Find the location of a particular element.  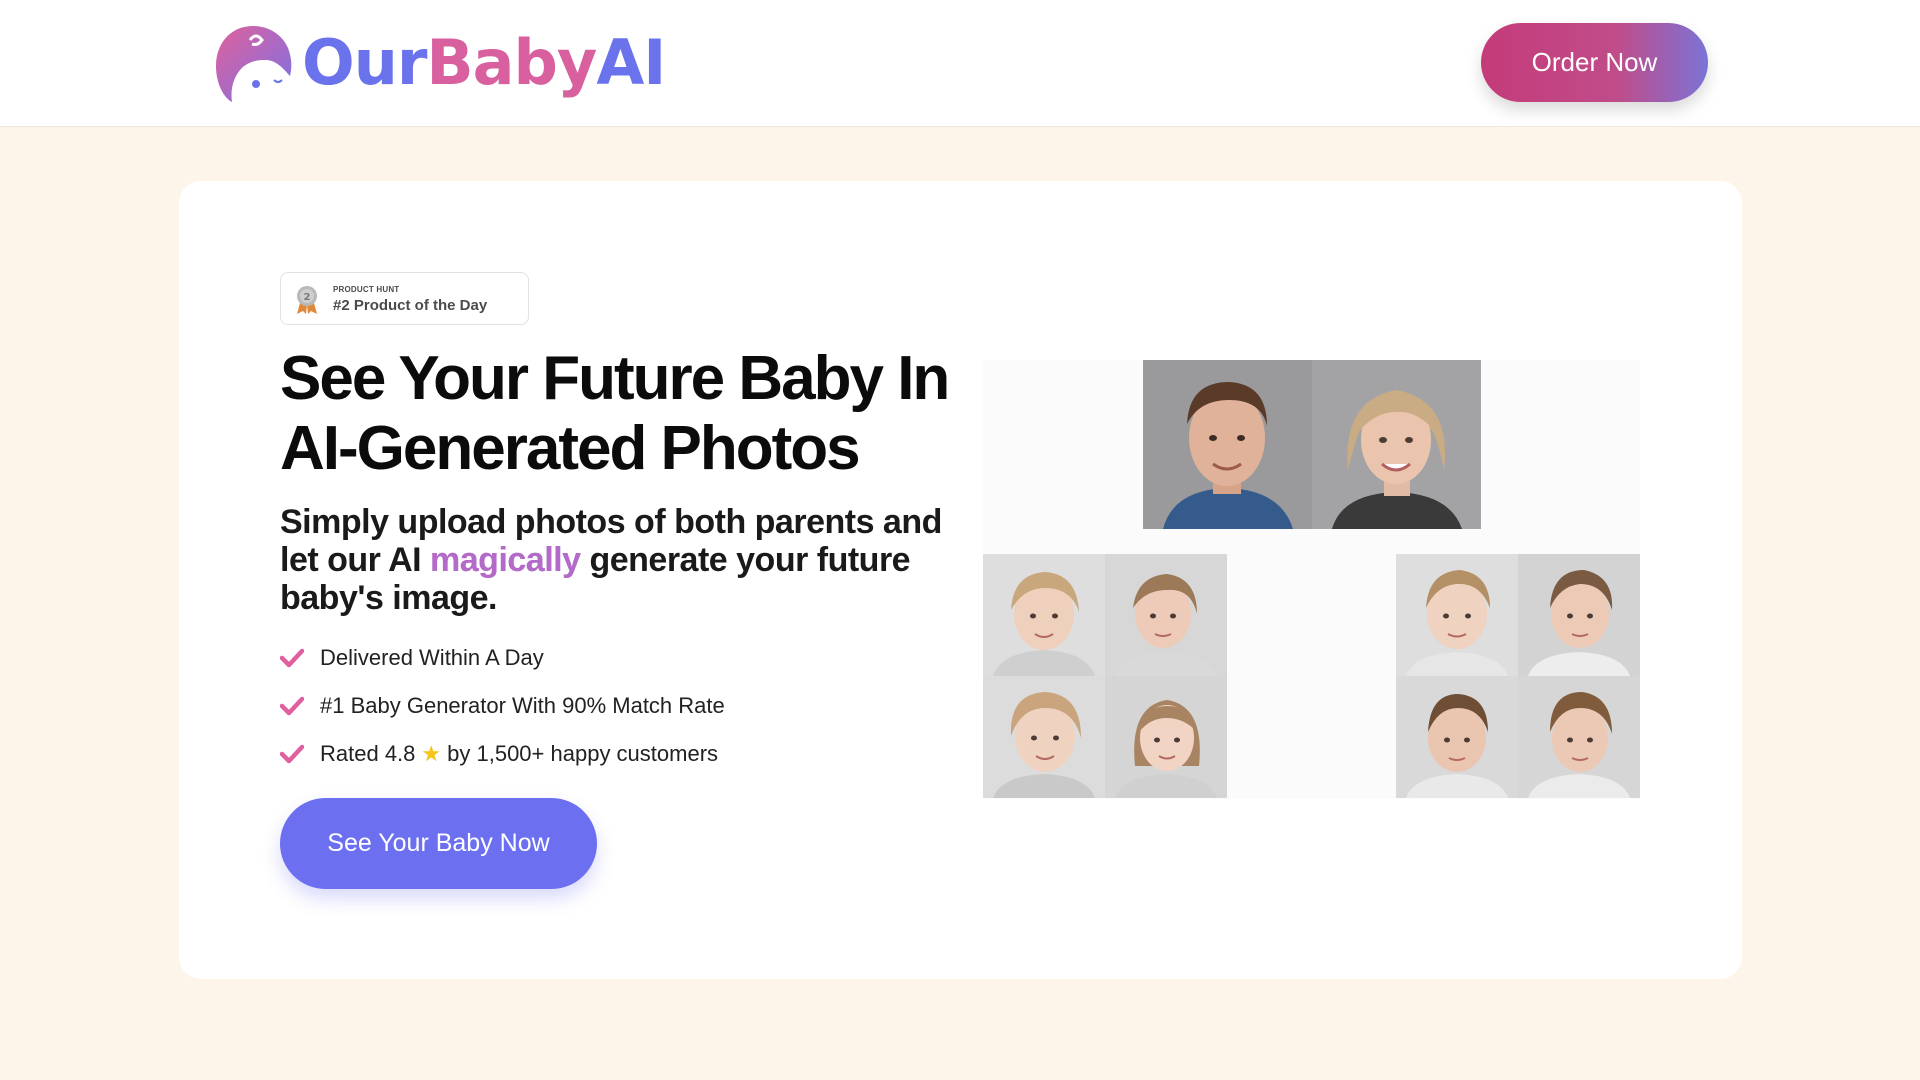

logo-wordmark: OurBabyAI is located at coordinates (484, 63).